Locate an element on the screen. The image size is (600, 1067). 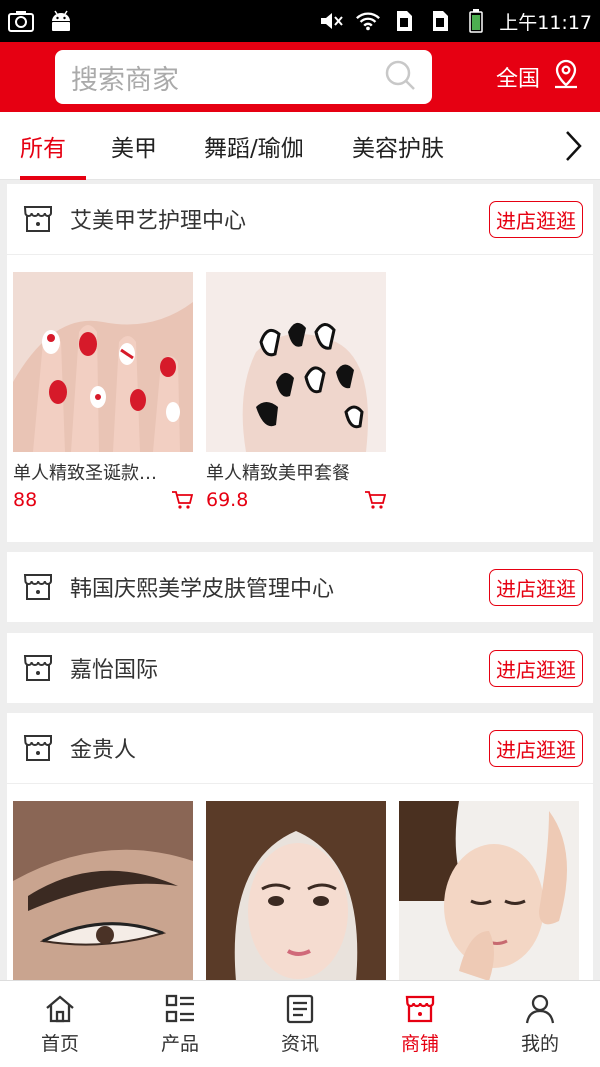
shop-card: 嘉怡国际 进店逛逛 is located at coordinates (300, 668).